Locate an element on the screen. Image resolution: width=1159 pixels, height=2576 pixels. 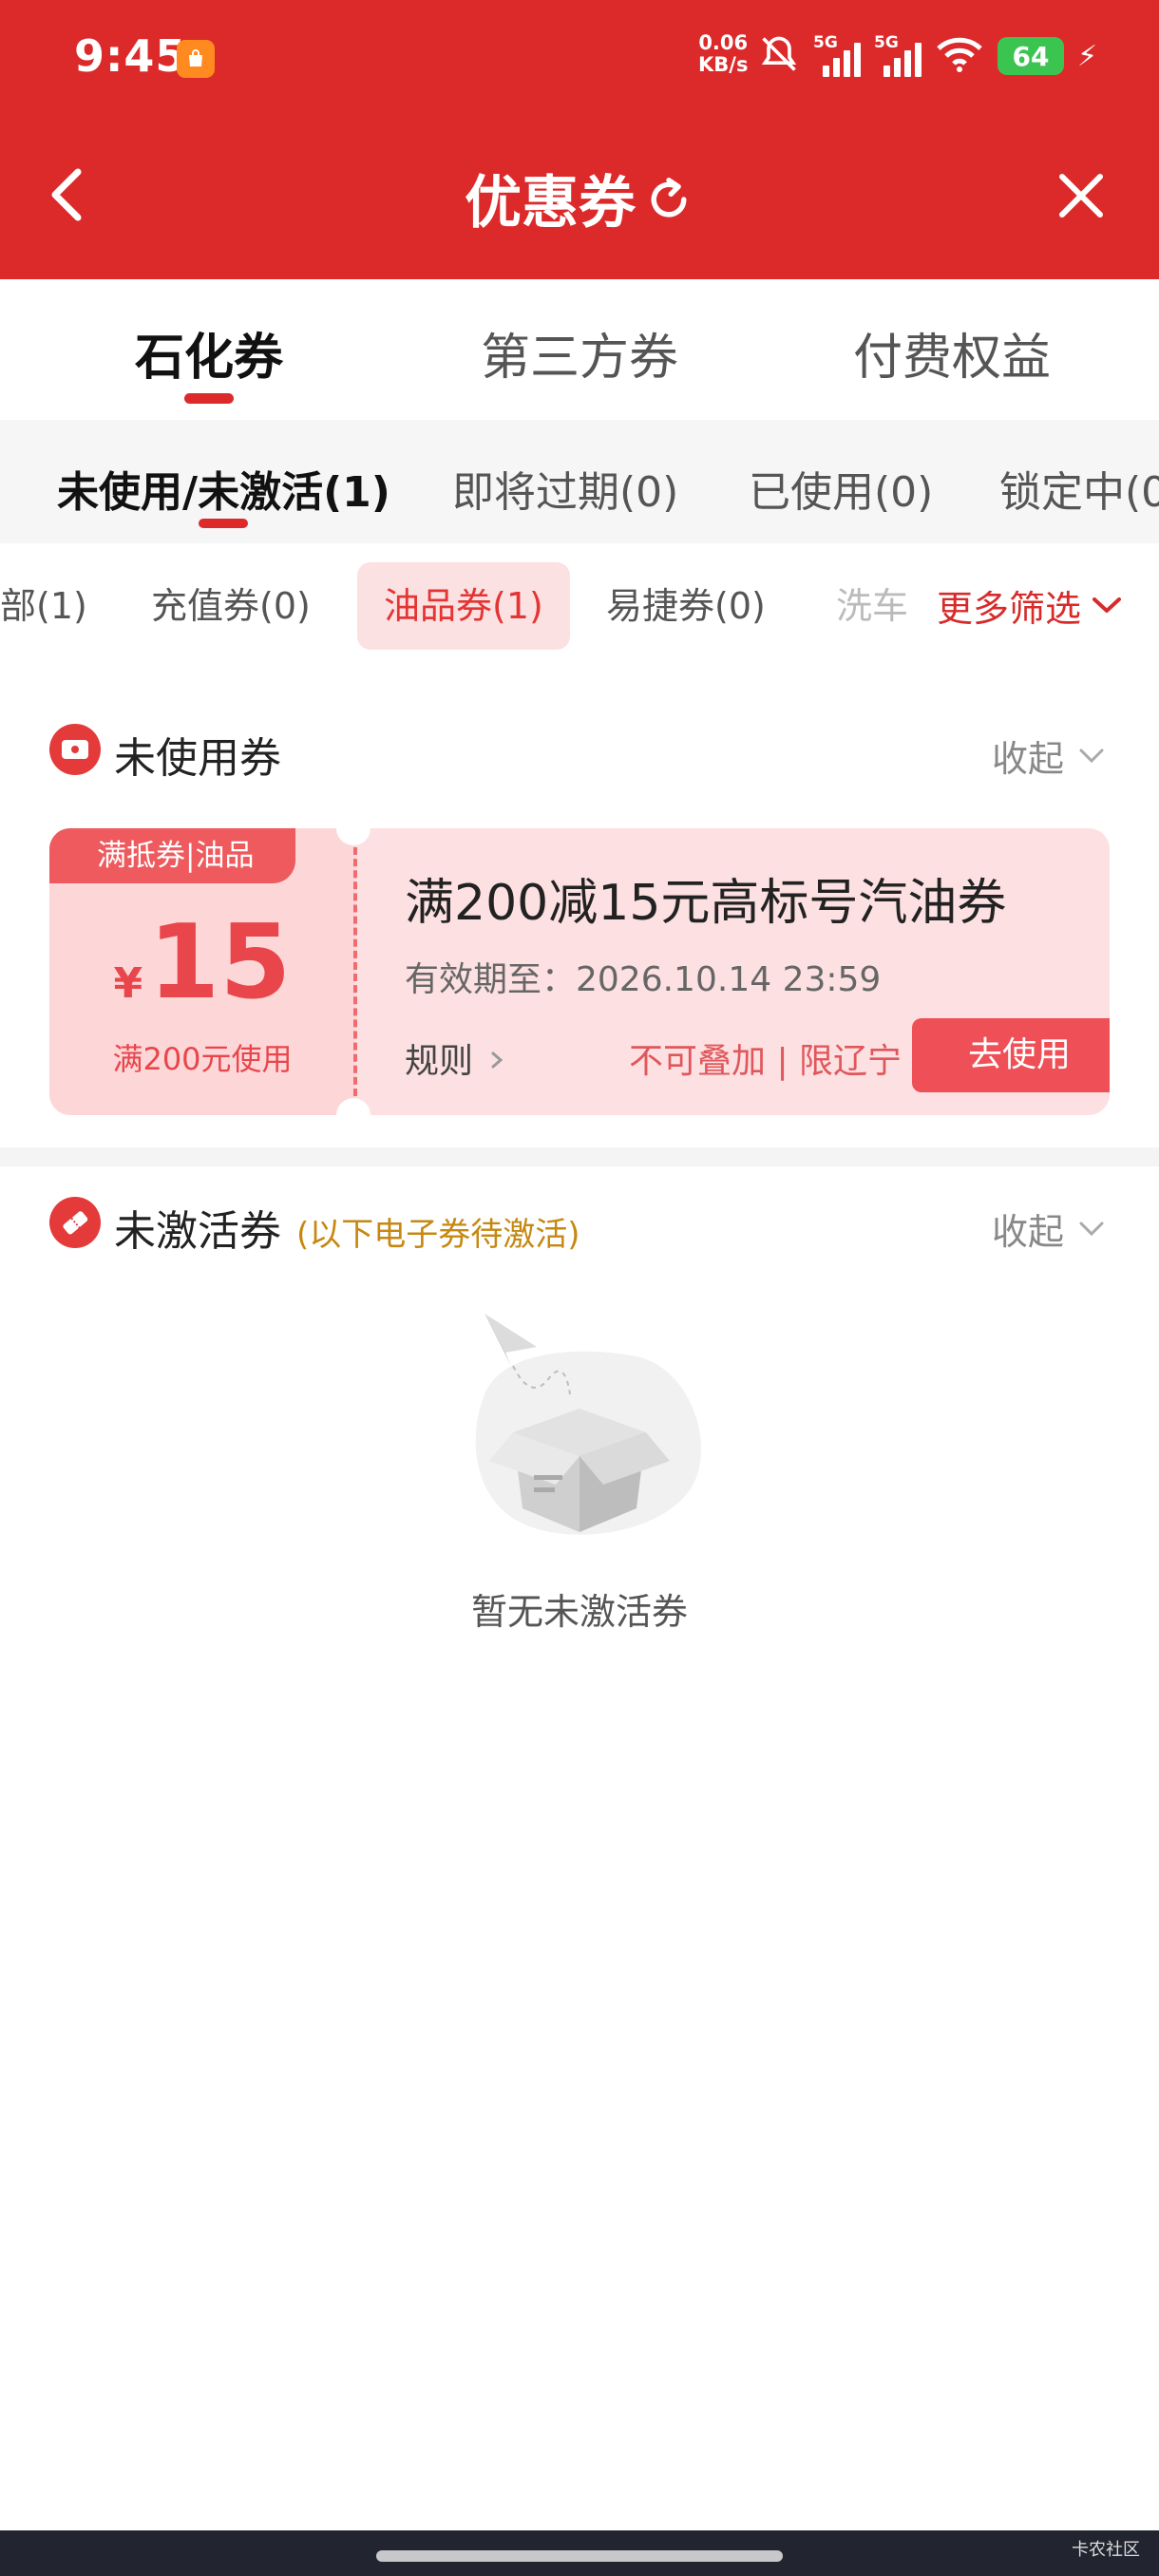
inactive-coupons-header: 未激活券 (以下电子券待激活) 收起 is located at coordinates (579, 1223).